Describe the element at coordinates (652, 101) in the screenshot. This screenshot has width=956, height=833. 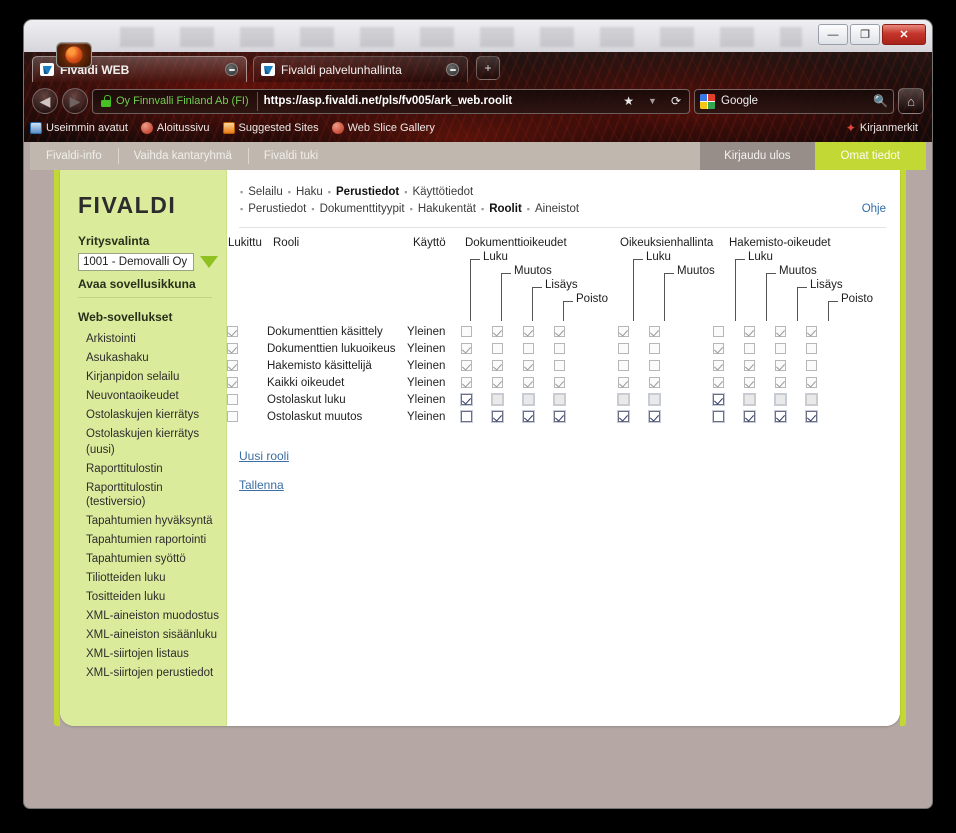
I see `chevron-down-icon: ▼` at that location.